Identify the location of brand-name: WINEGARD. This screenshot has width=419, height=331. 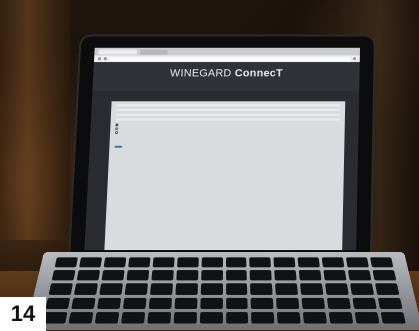
(200, 73).